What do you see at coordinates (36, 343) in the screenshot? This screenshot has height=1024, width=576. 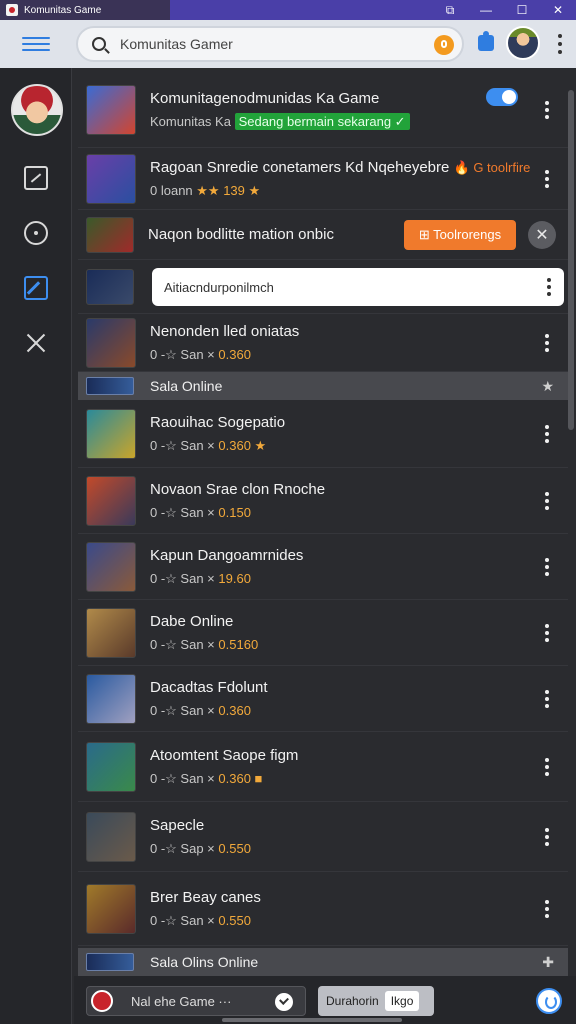 I see `crossed-swords-icon` at bounding box center [36, 343].